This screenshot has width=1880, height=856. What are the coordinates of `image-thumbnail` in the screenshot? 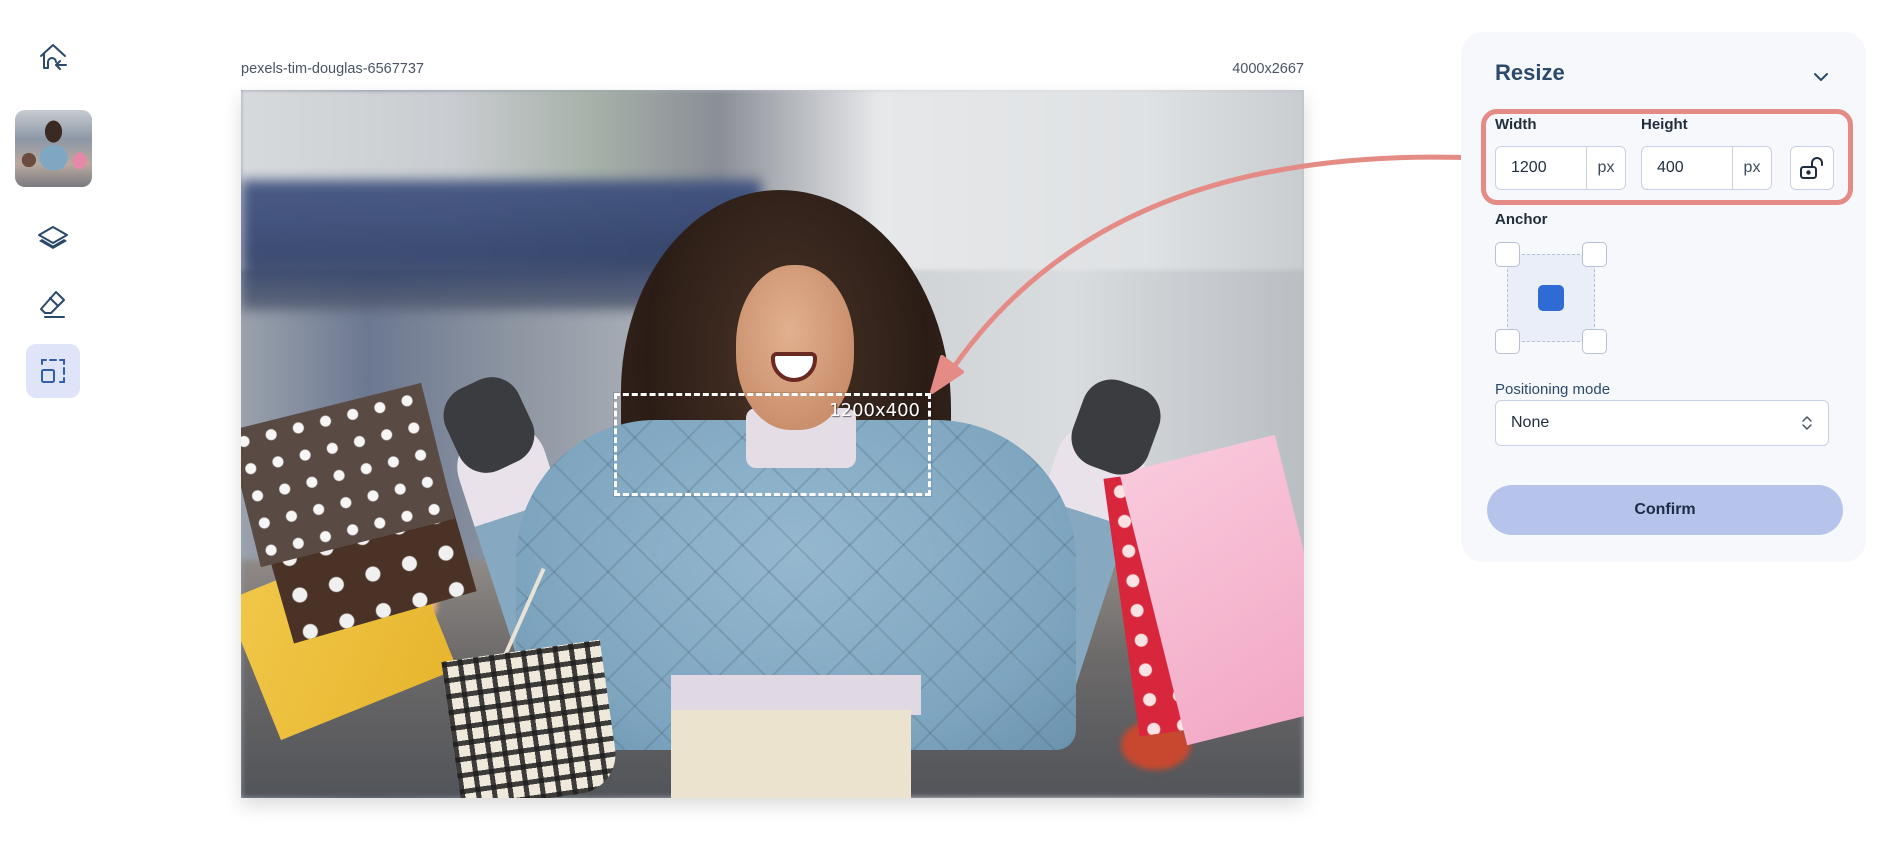 It's located at (53, 148).